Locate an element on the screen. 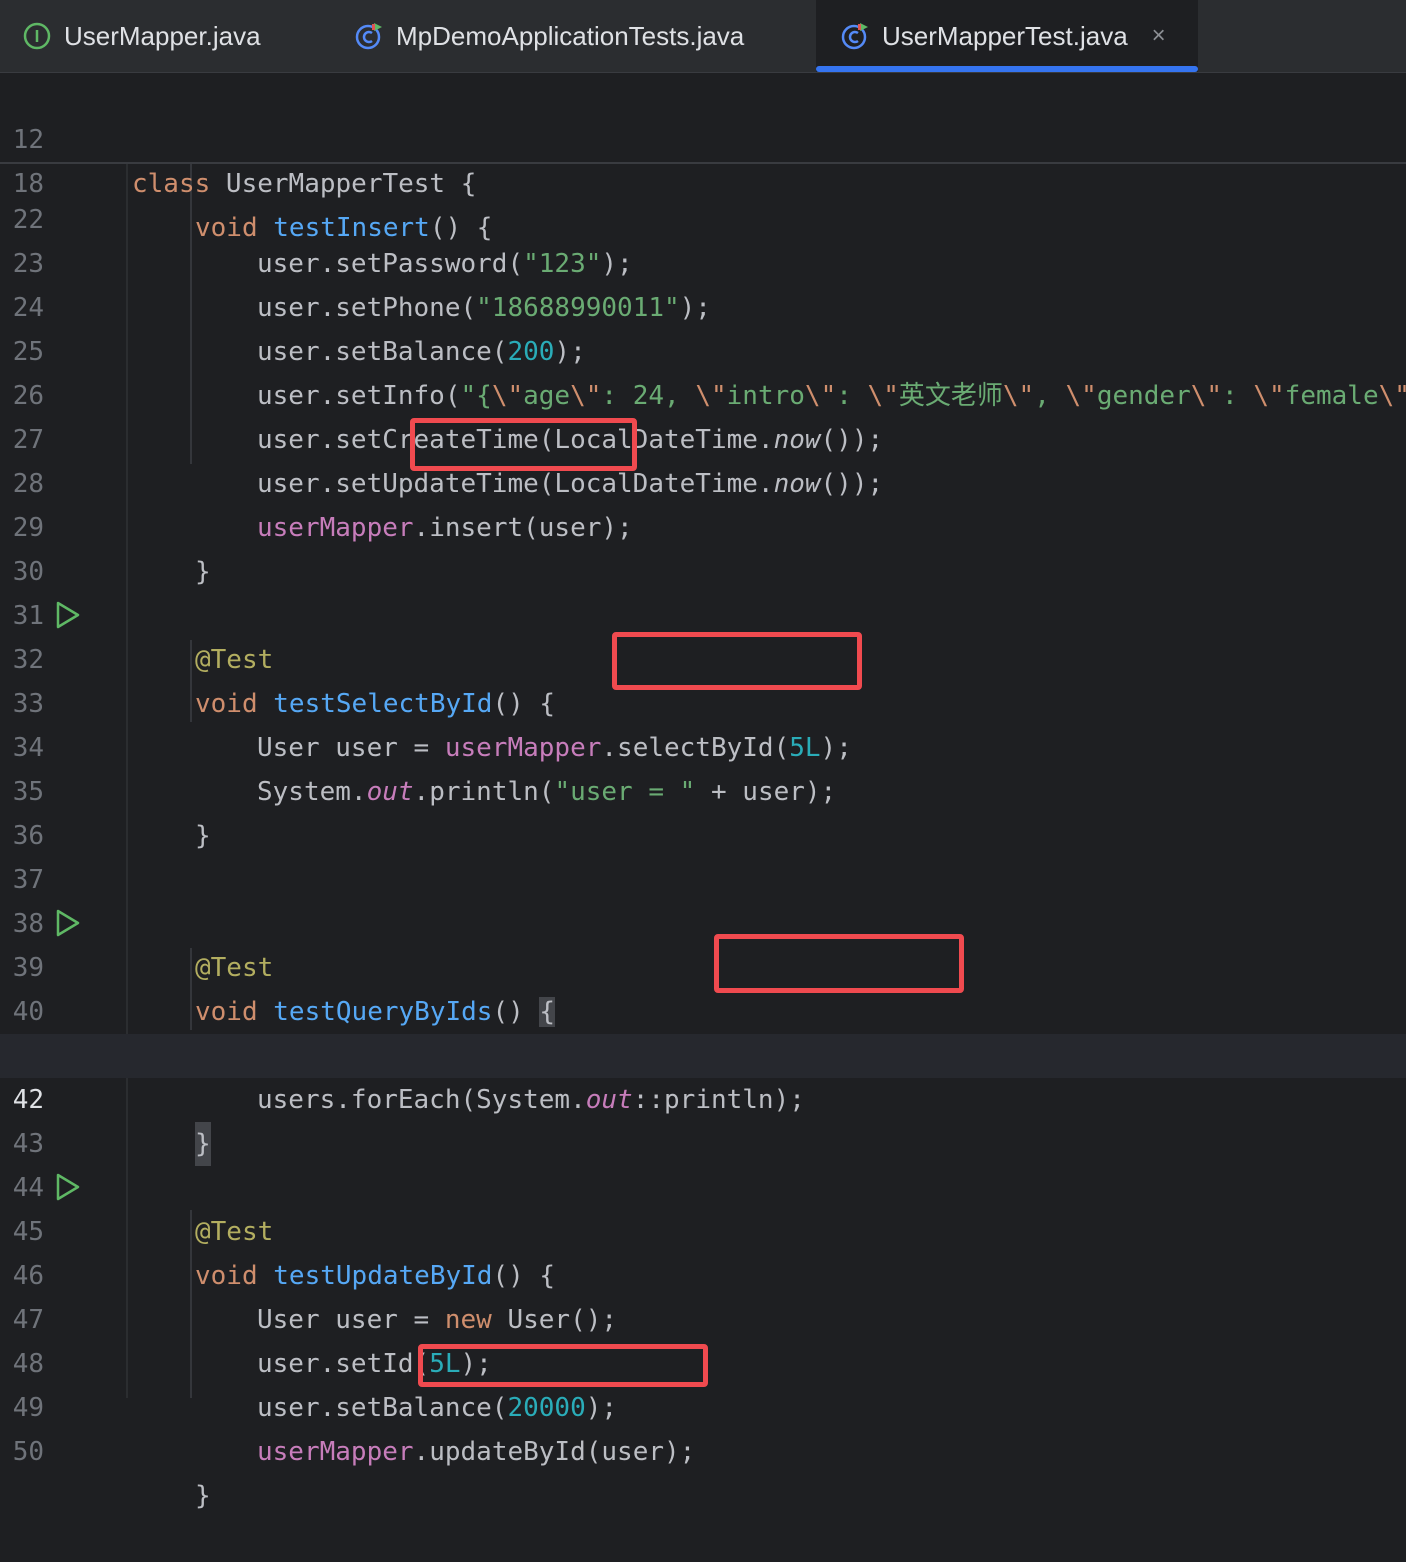 The width and height of the screenshot is (1406, 1562). highlight-box-insert is located at coordinates (523, 444).